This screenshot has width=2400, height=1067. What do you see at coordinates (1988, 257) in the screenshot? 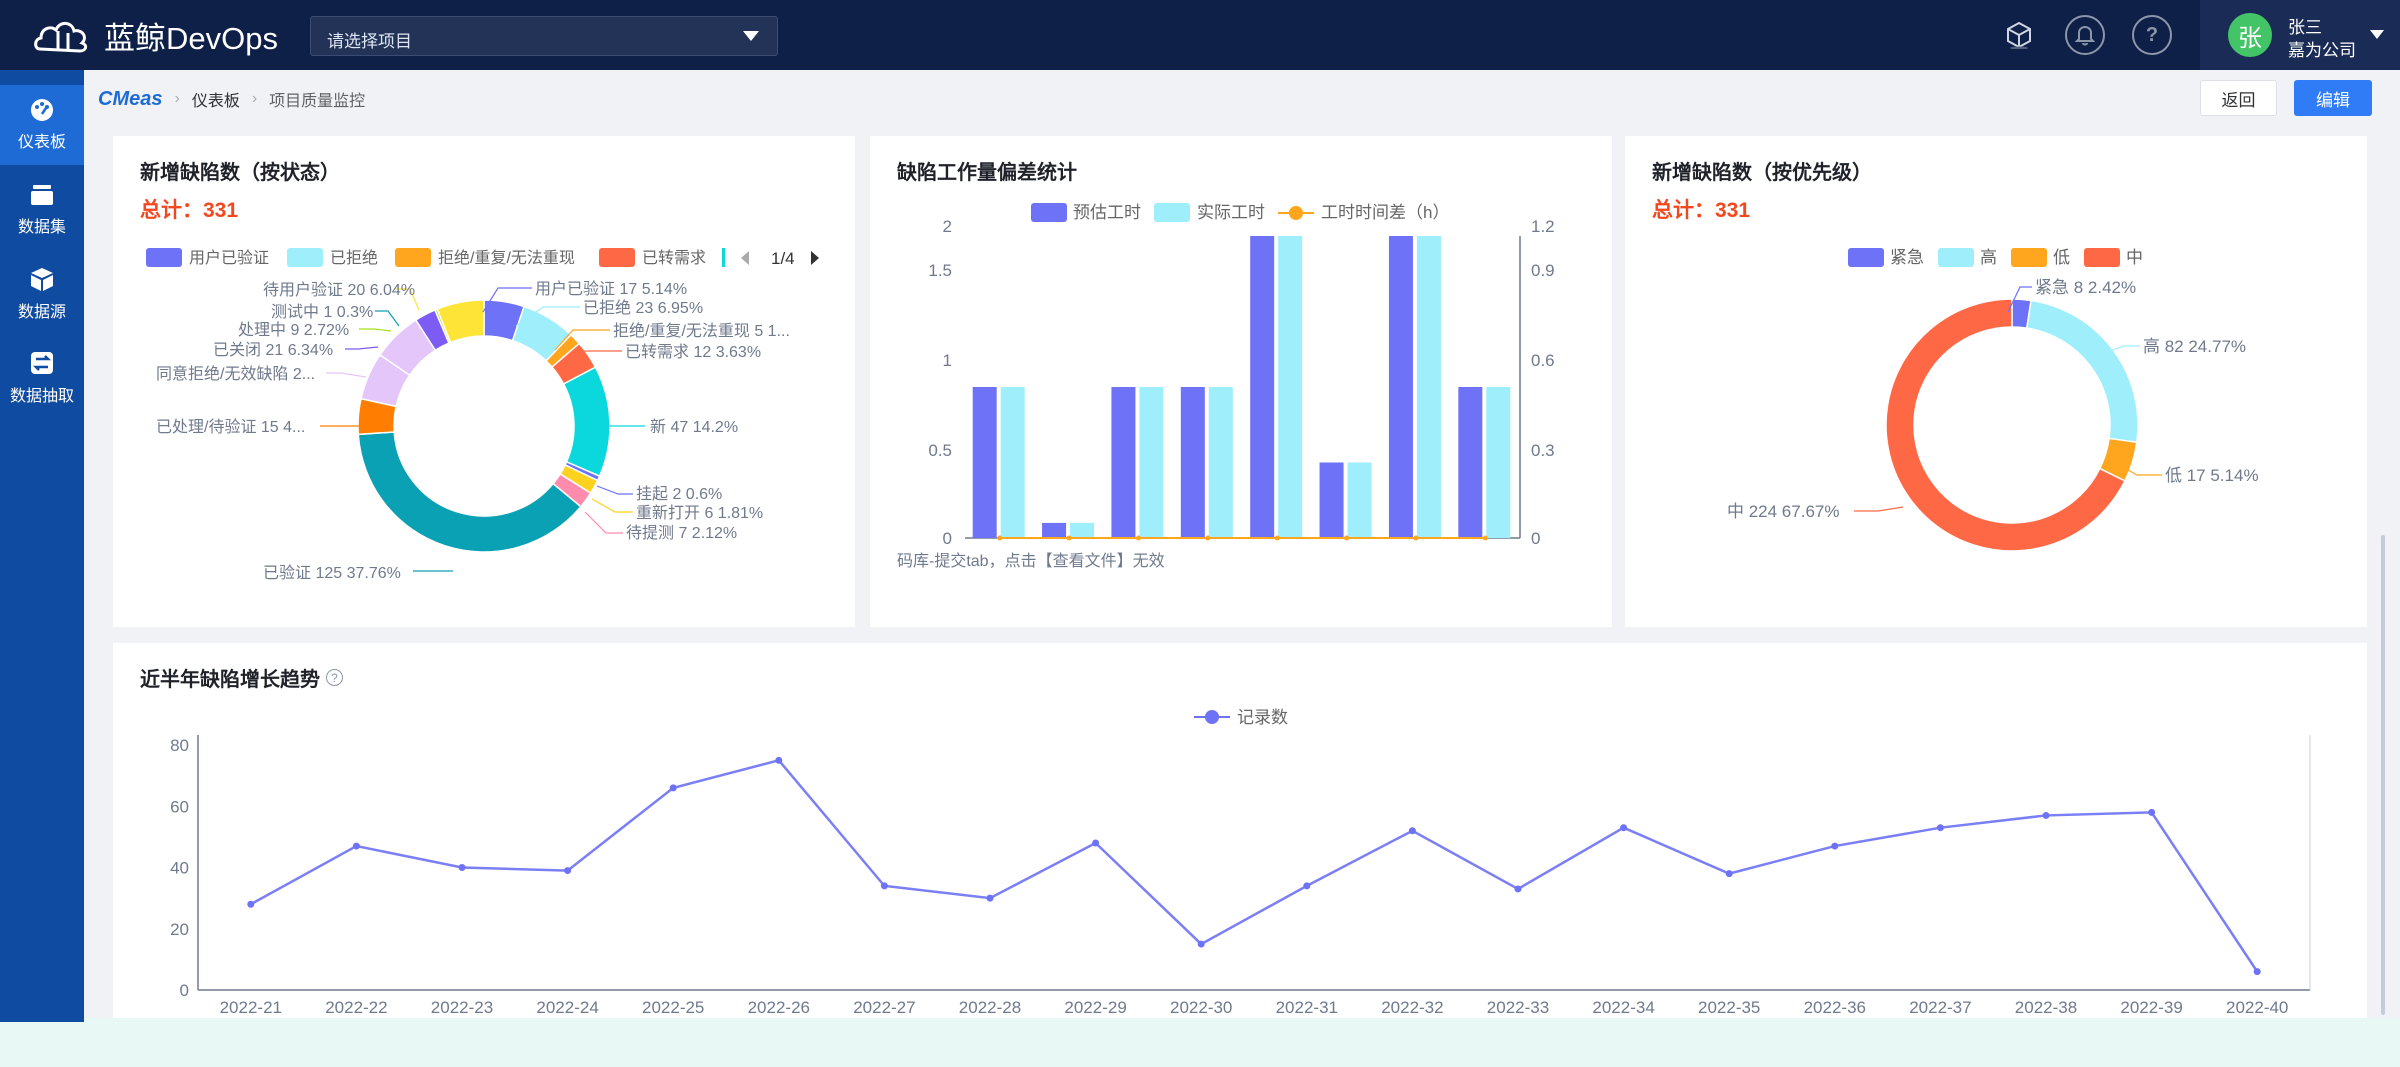
I see `legend-label: 高` at bounding box center [1988, 257].